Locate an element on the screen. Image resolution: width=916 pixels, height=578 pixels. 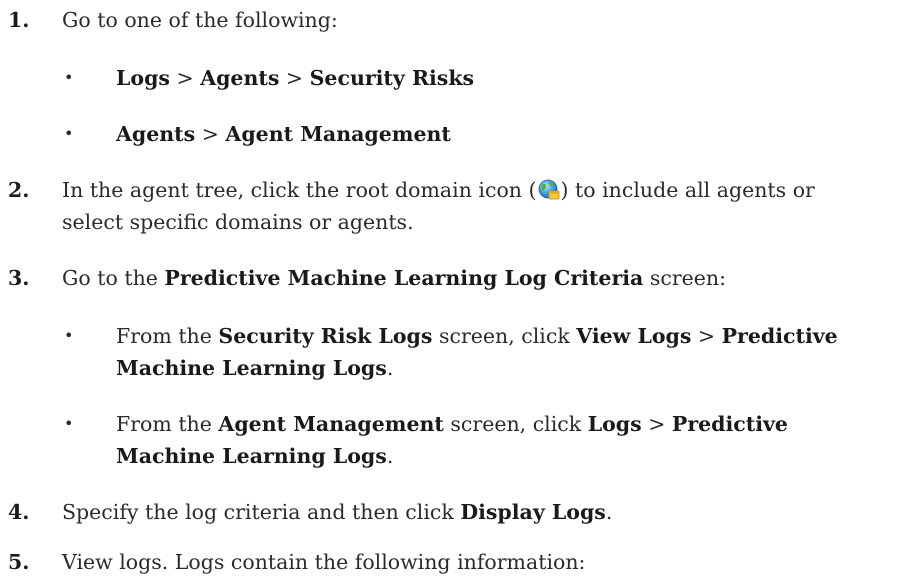
button-name-display-logs: Display Logs is located at coordinates (533, 512).